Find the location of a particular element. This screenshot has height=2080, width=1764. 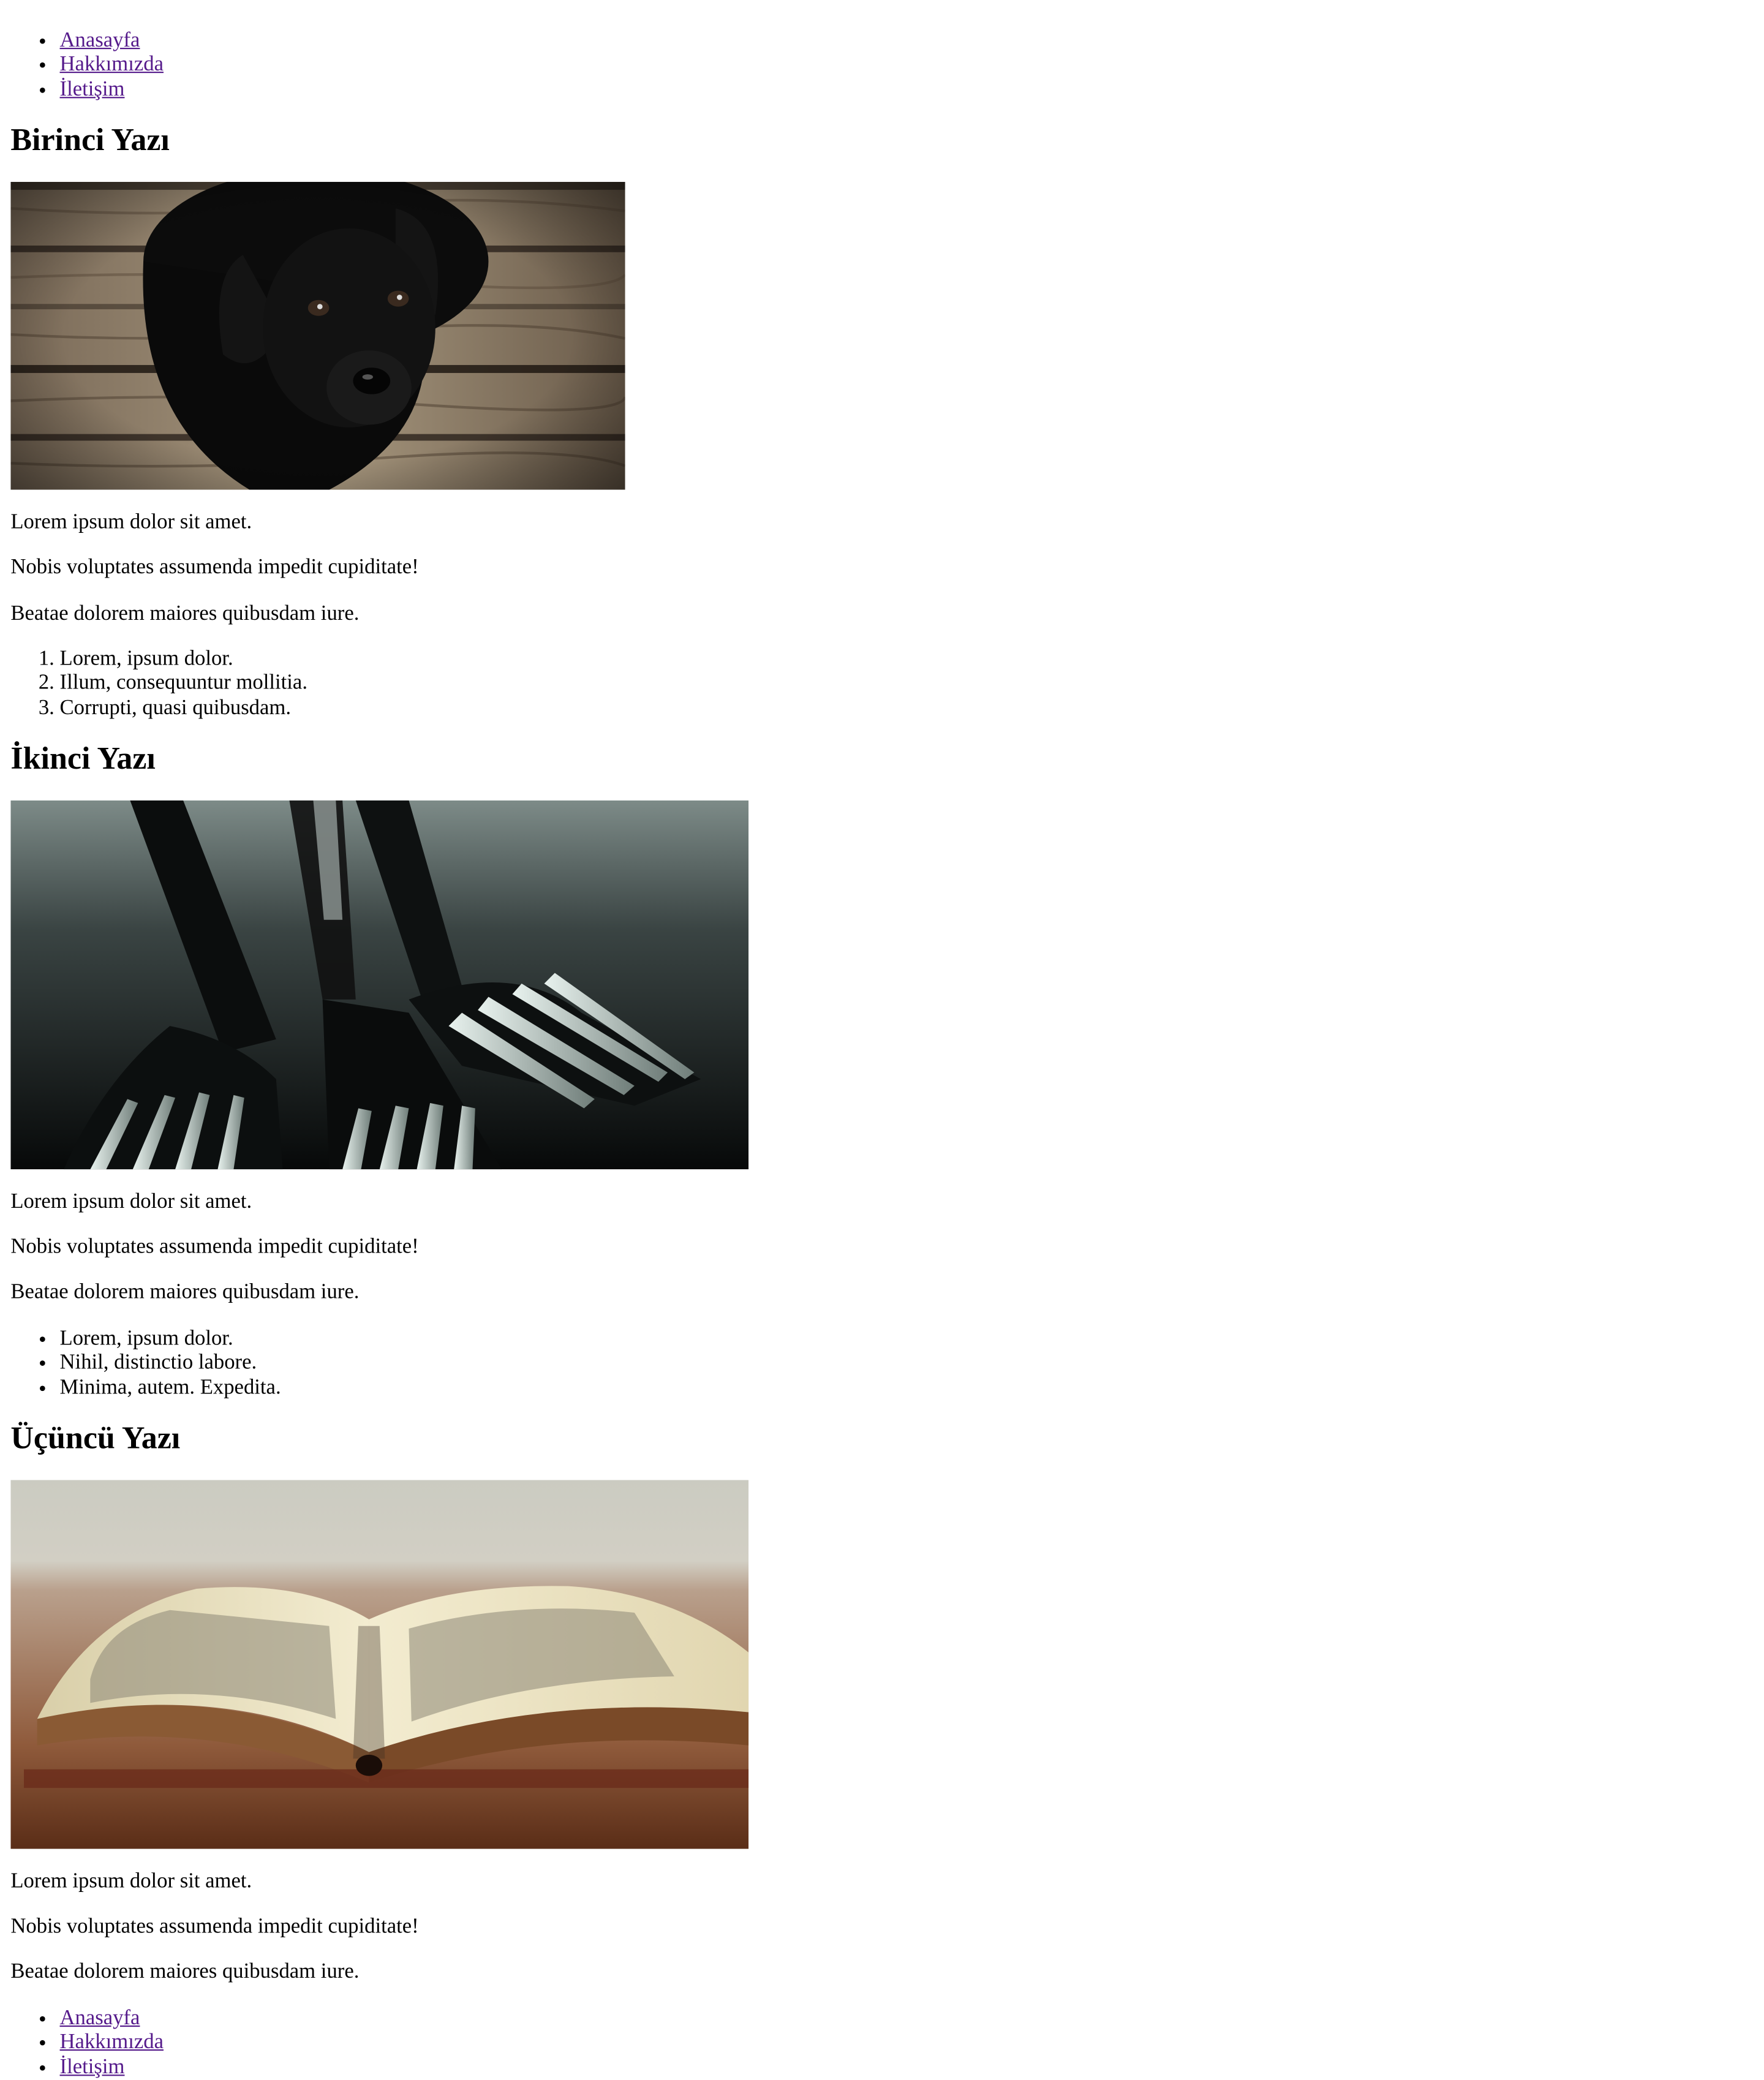

post-title: Üçüncü Yazı is located at coordinates (95, 1439).